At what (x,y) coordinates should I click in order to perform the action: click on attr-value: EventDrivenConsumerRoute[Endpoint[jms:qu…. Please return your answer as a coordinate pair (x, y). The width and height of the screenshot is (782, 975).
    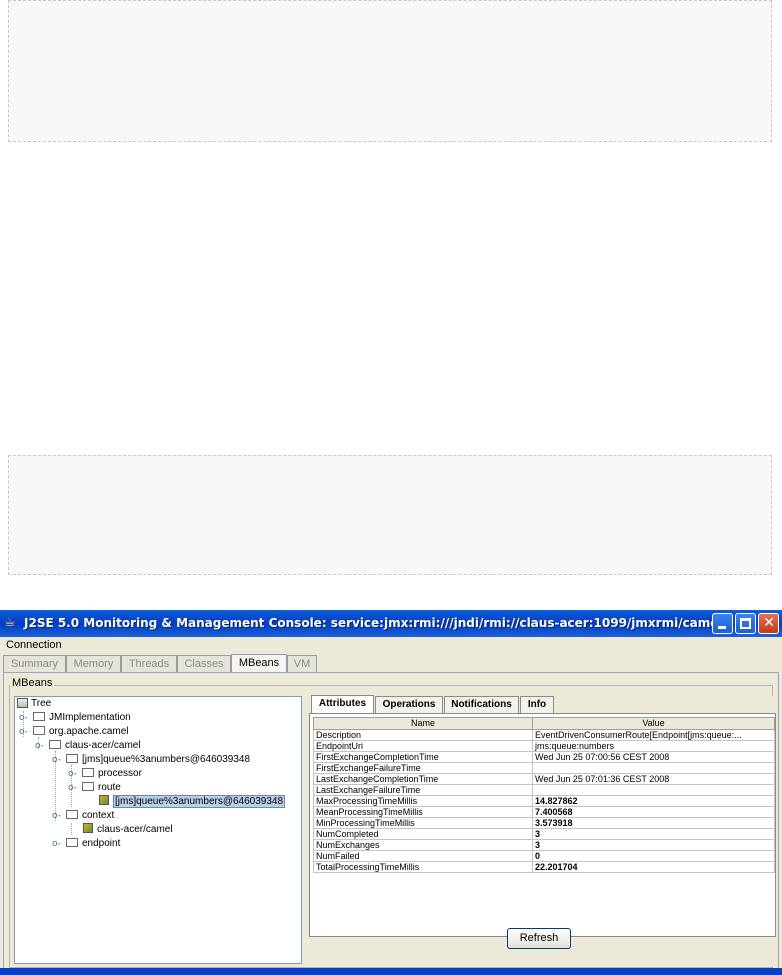
    Looking at the image, I should click on (653, 735).